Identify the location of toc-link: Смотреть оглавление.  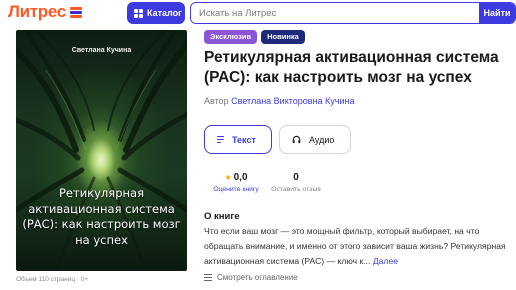
(251, 277).